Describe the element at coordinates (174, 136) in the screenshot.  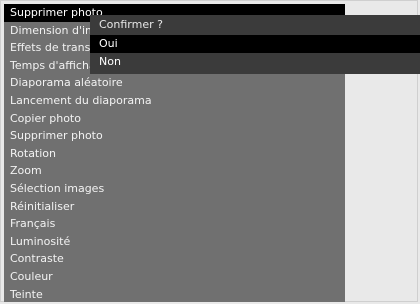
I see `menu-item-supprimer-photo: Supprimer photo` at that location.